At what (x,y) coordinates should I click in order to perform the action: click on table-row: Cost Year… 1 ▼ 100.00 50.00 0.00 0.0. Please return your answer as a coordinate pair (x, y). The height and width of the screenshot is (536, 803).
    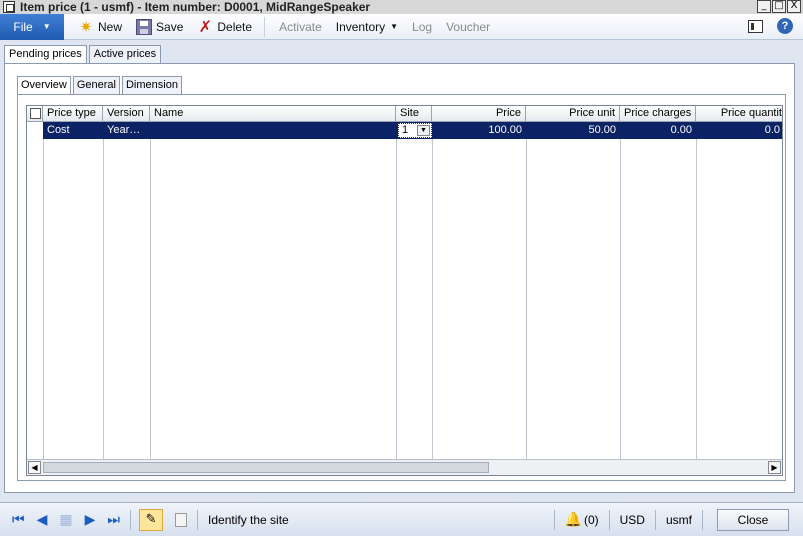
    Looking at the image, I should click on (412, 130).